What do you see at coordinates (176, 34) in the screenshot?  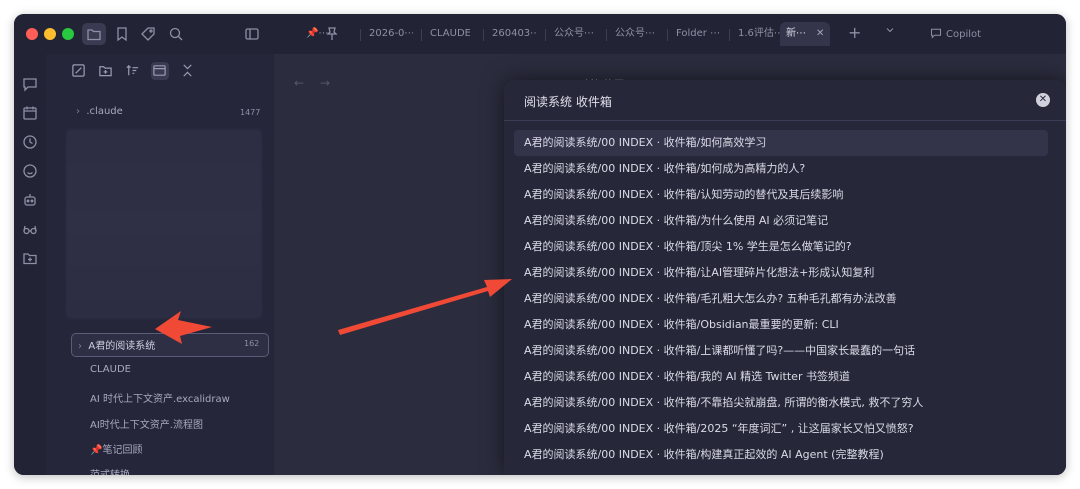 I see `search-icon` at bounding box center [176, 34].